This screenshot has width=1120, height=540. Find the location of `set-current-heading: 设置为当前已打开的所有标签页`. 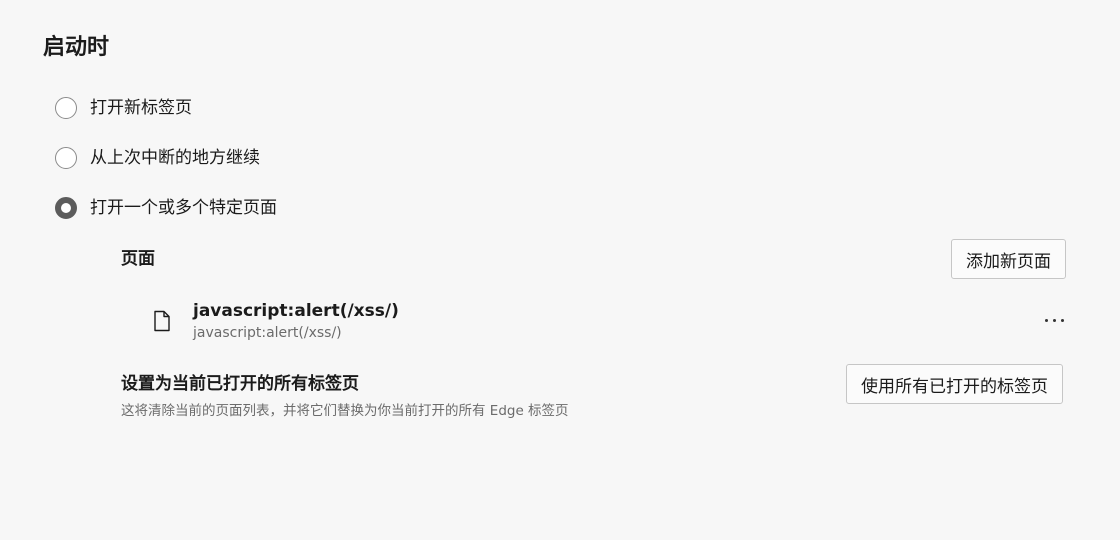

set-current-heading: 设置为当前已打开的所有标签页 is located at coordinates (240, 384).